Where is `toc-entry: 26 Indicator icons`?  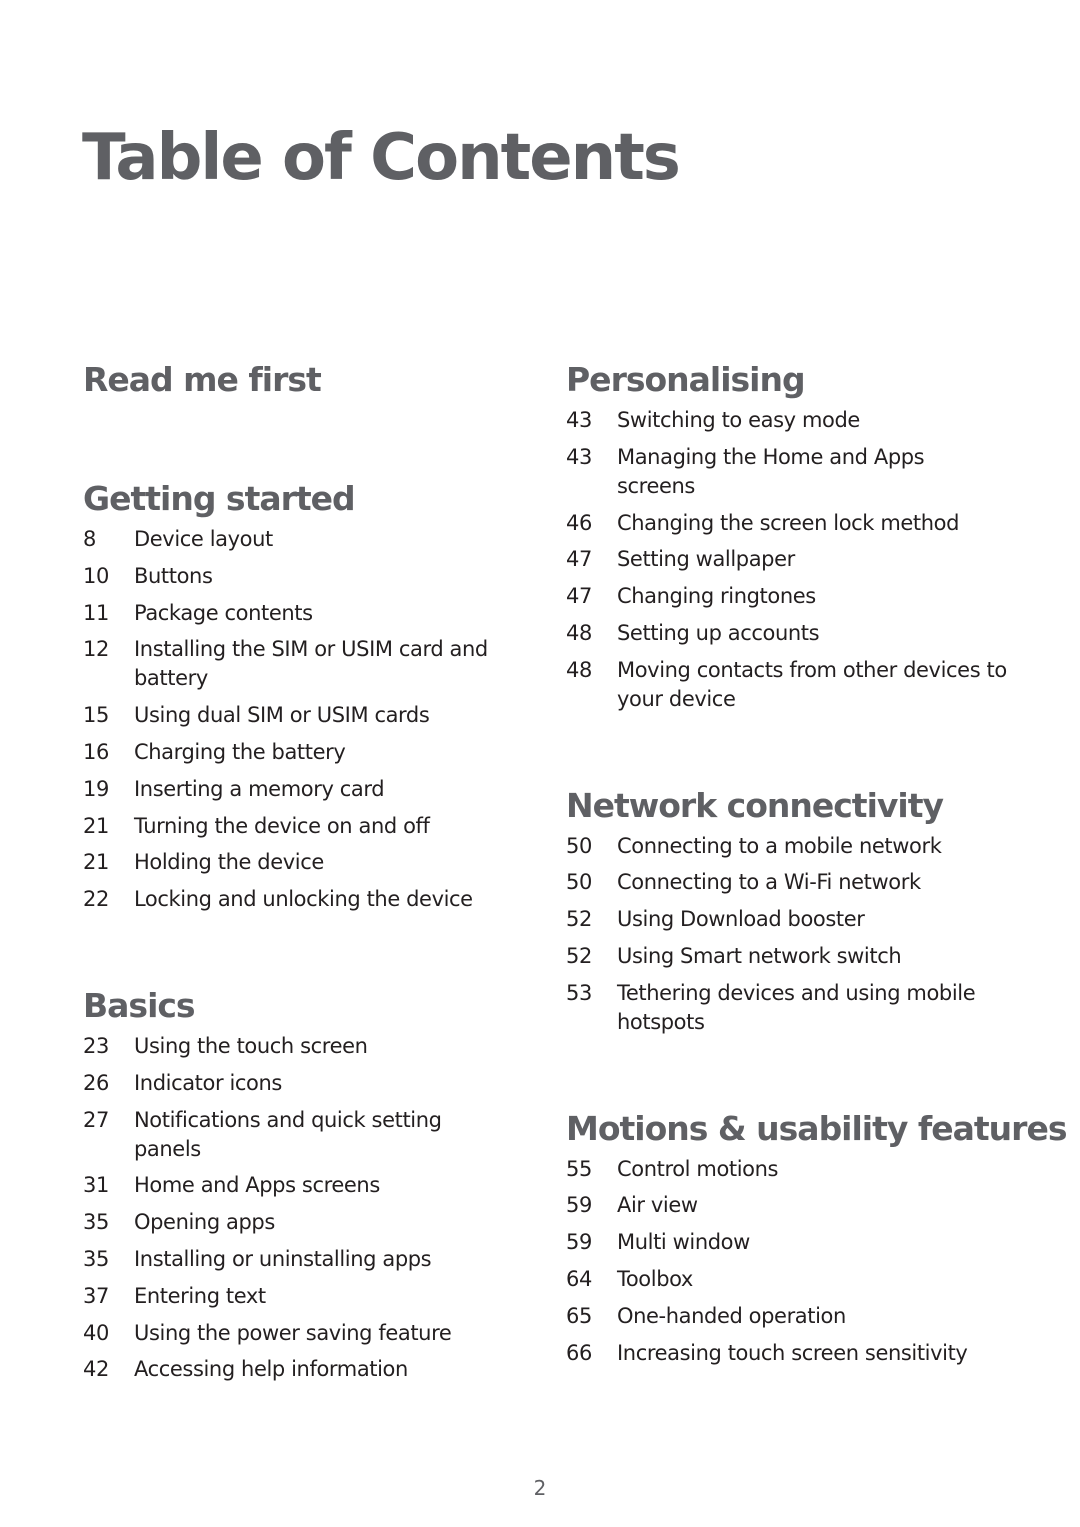
toc-entry: 26 Indicator icons is located at coordinates (308, 1083).